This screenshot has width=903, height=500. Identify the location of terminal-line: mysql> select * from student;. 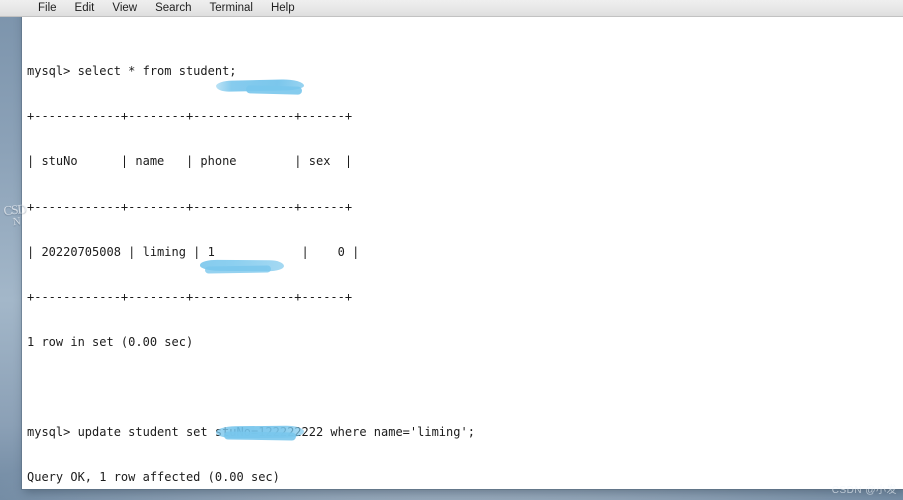
(132, 71).